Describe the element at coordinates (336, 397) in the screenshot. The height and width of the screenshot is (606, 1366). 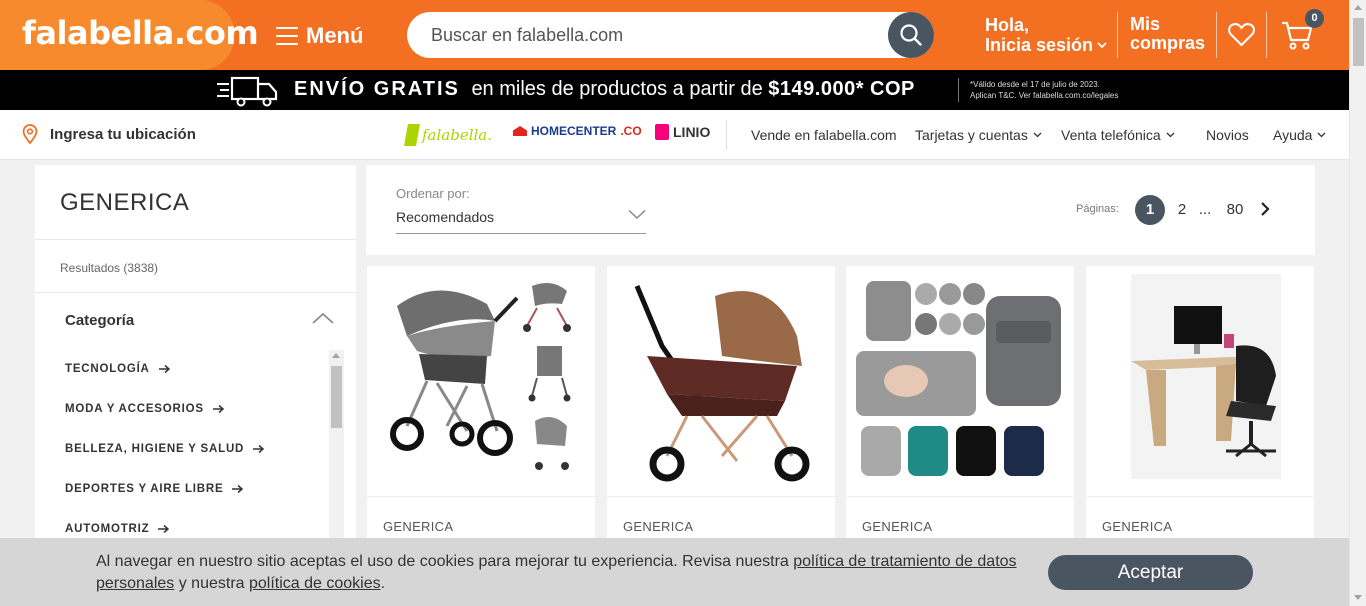
I see `scrollbar-thumb` at that location.